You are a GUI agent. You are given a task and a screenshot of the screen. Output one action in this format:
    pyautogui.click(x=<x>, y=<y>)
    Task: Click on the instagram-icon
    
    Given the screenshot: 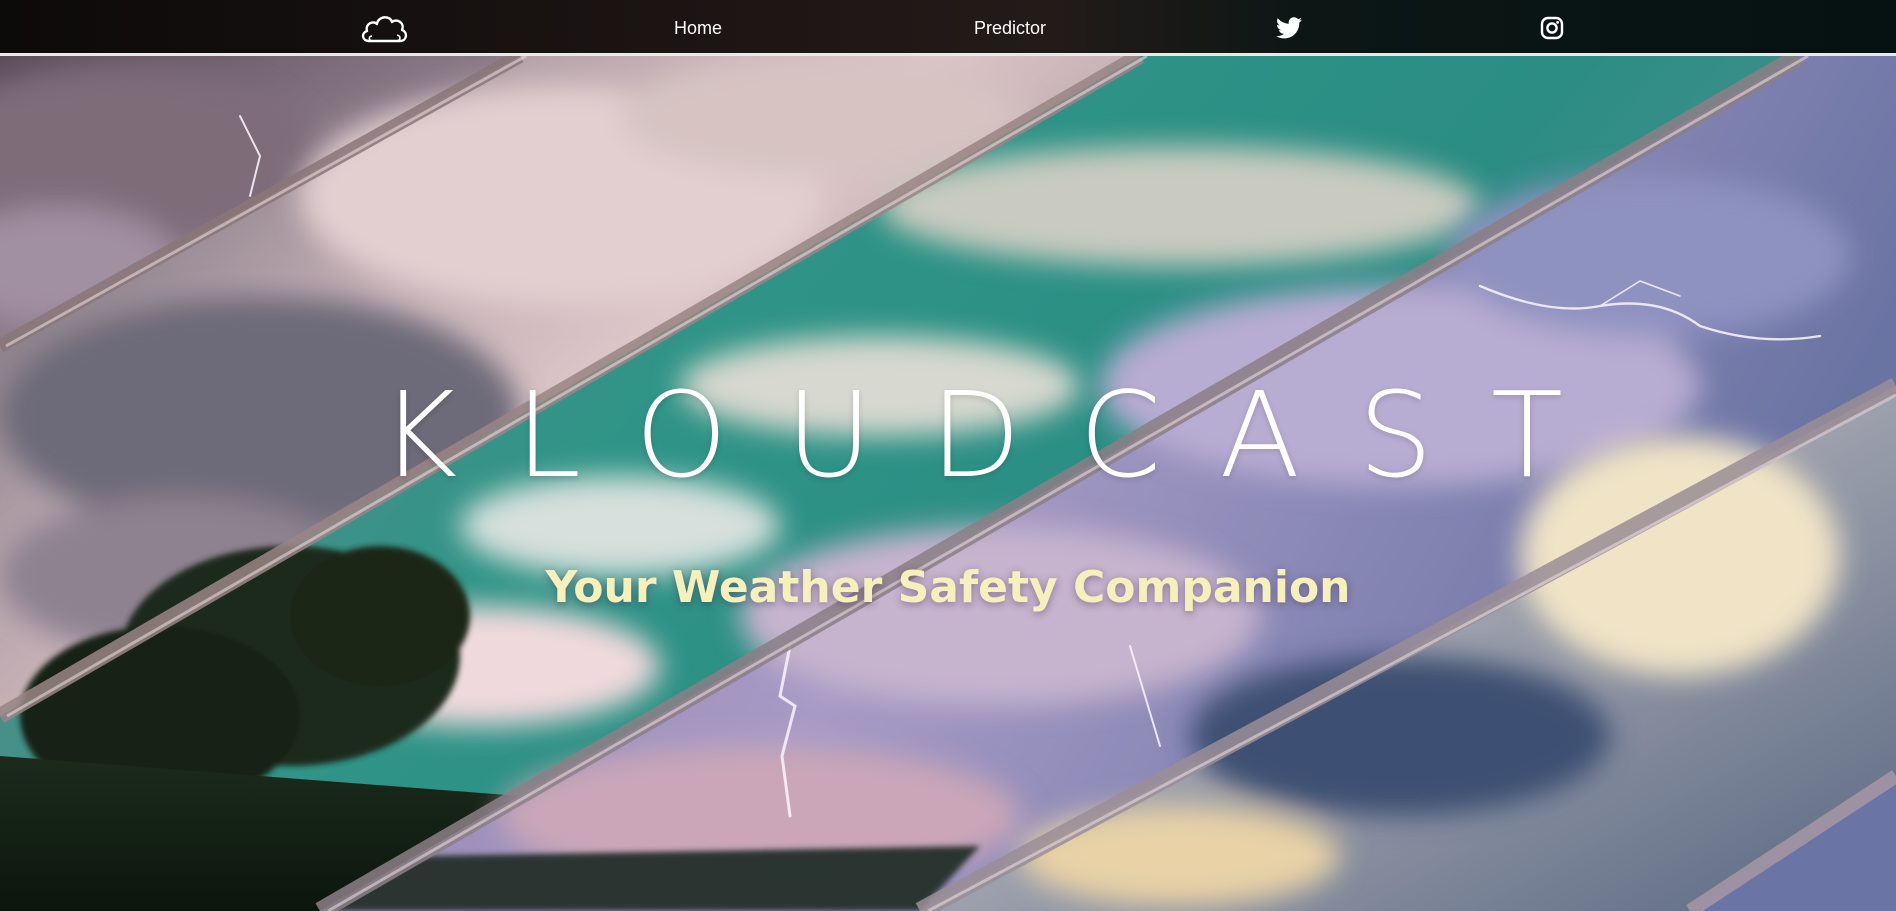 What is the action you would take?
    pyautogui.click(x=1552, y=28)
    